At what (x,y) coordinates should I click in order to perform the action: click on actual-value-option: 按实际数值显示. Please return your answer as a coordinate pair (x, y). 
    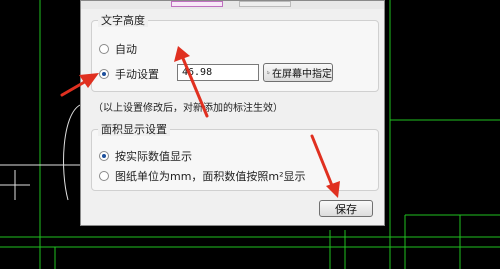
    Looking at the image, I should click on (145, 156).